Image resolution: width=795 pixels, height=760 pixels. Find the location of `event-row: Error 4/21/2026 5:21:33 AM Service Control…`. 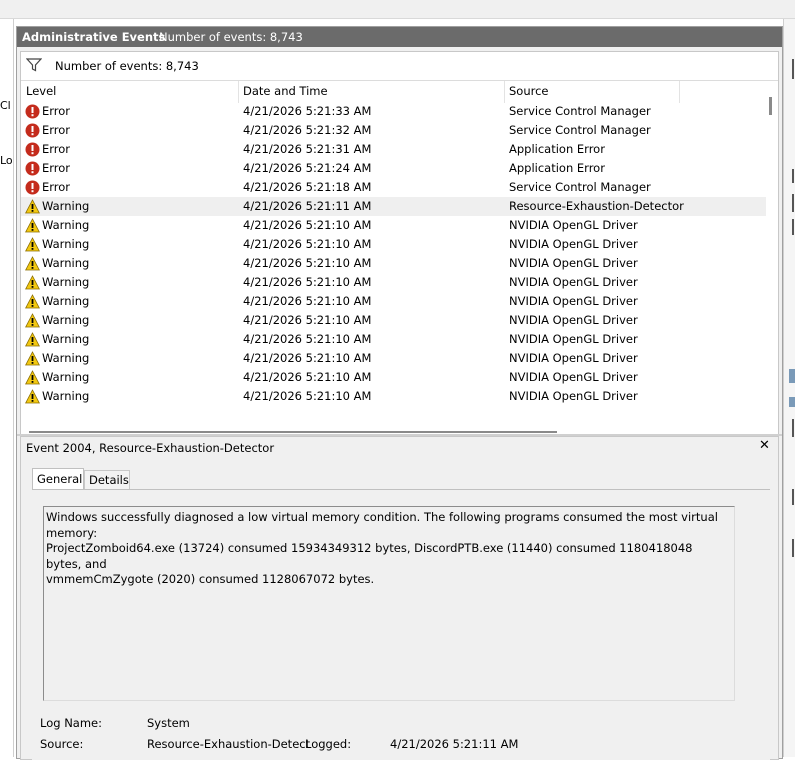

event-row: Error 4/21/2026 5:21:33 AM Service Control… is located at coordinates (393, 111).